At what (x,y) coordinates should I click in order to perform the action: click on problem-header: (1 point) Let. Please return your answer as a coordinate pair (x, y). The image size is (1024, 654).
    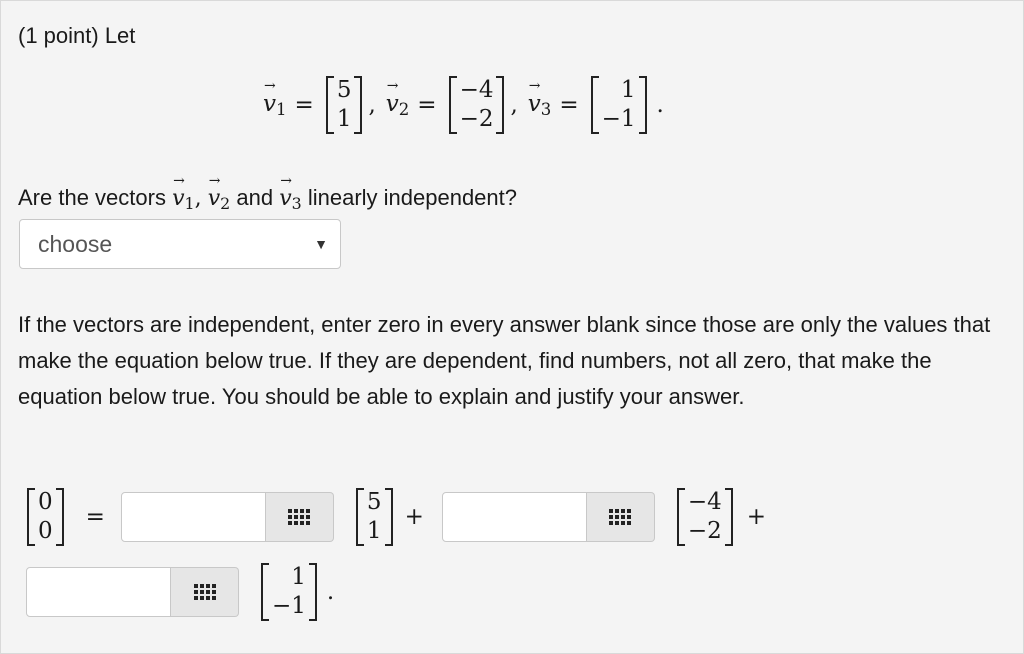
    Looking at the image, I should click on (77, 35).